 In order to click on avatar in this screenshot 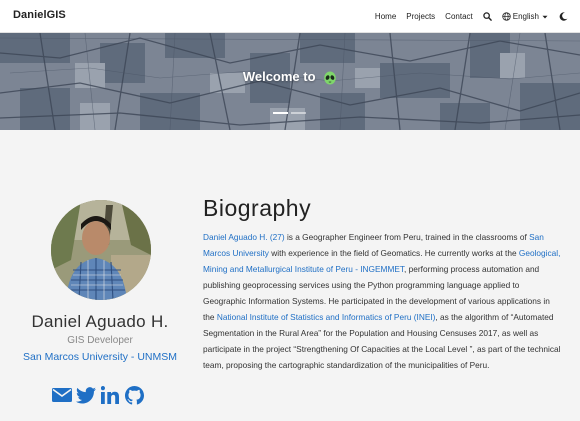, I will do `click(101, 250)`.